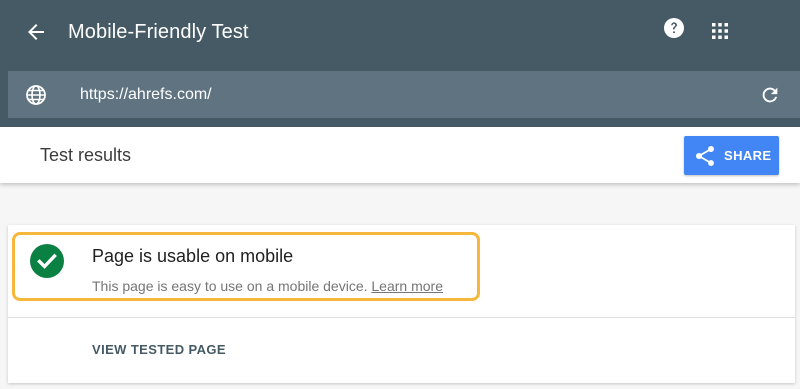 The width and height of the screenshot is (800, 389). I want to click on app-title: Mobile-Friendly Test, so click(158, 32).